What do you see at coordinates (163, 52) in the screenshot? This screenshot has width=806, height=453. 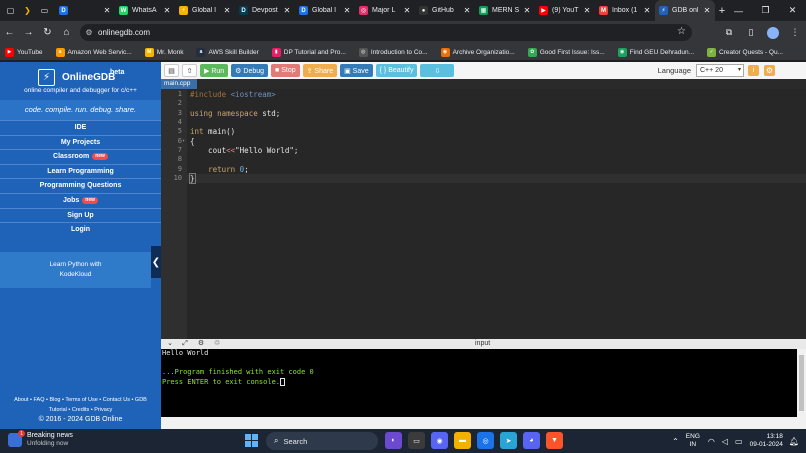 I see `bookmark-item: M Mr. Monk` at bounding box center [163, 52].